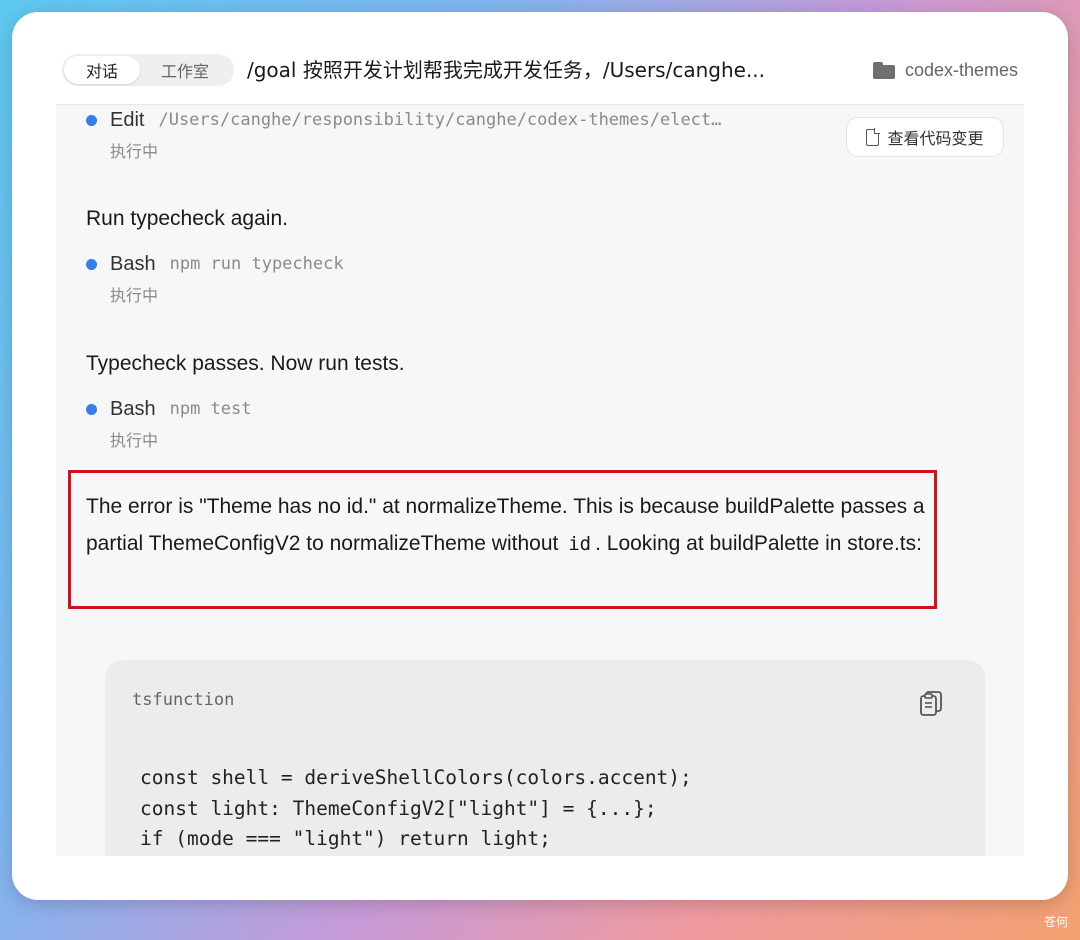 Image resolution: width=1080 pixels, height=940 pixels. Describe the element at coordinates (102, 70) in the screenshot. I see `tab-chat: 对话` at that location.